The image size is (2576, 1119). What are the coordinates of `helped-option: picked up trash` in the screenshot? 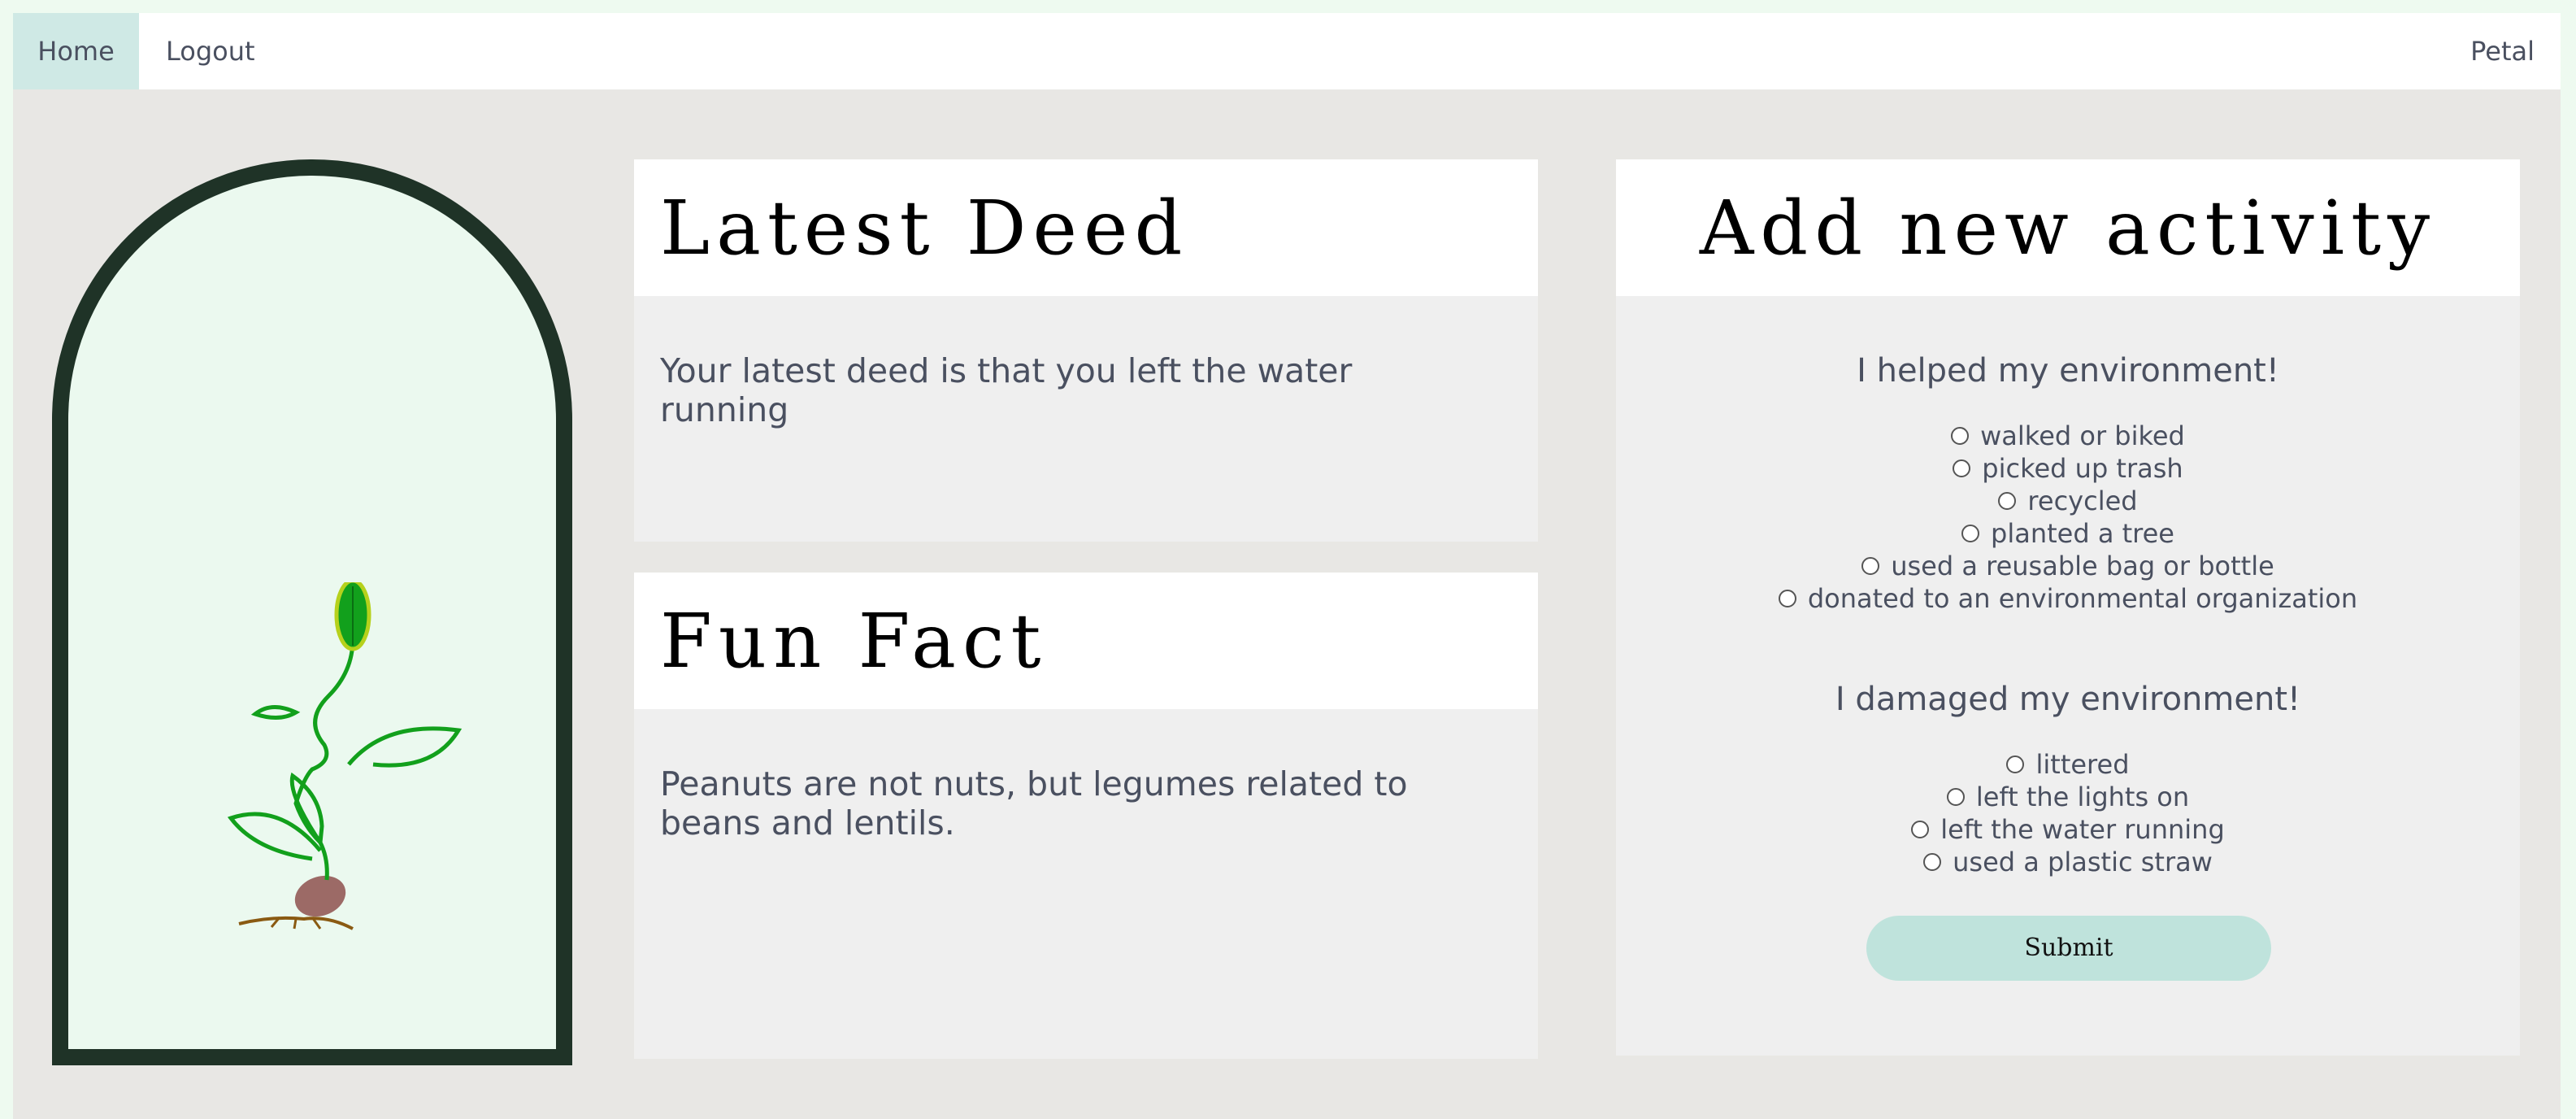 It's located at (2068, 468).